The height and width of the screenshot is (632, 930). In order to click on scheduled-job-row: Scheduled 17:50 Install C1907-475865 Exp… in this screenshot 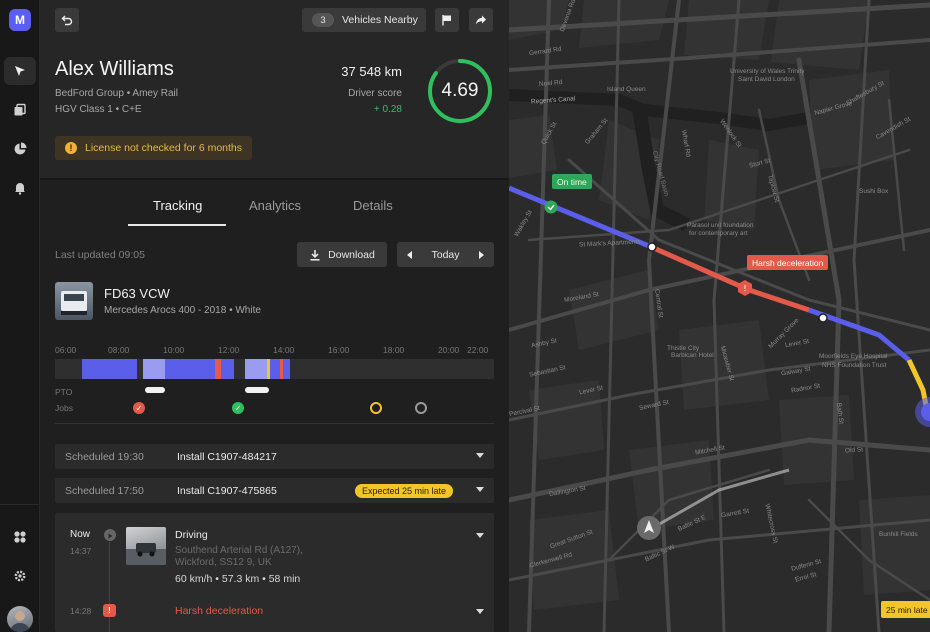, I will do `click(274, 490)`.